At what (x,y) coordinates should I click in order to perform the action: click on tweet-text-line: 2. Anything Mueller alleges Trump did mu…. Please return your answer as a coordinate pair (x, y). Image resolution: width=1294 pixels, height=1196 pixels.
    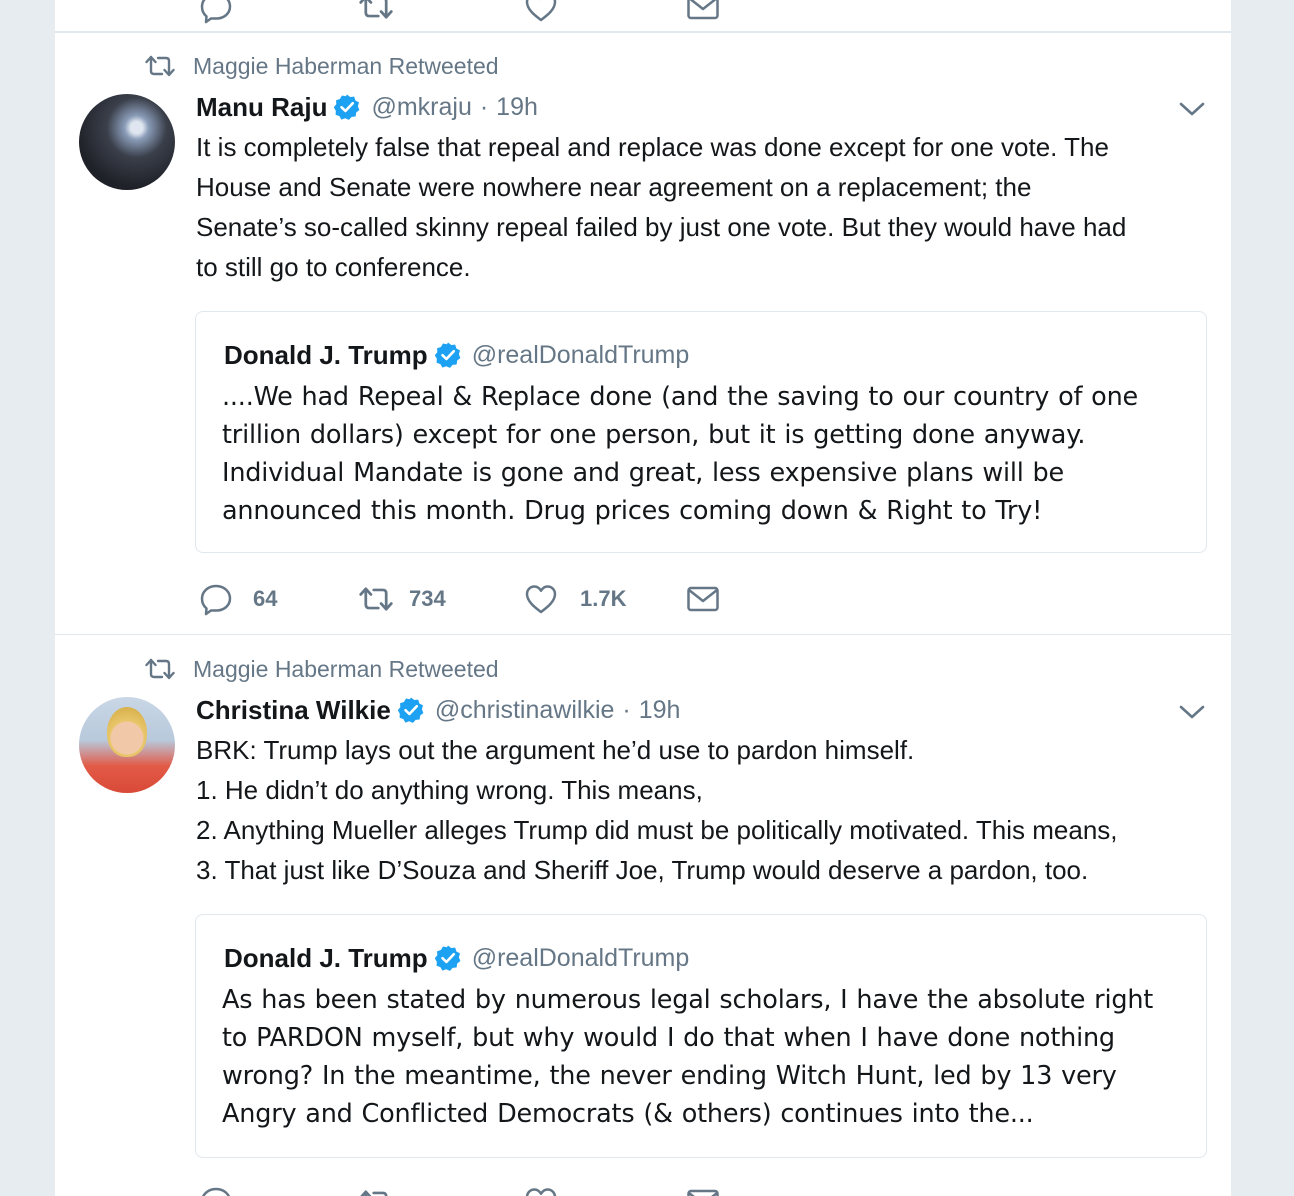
    Looking at the image, I should click on (657, 830).